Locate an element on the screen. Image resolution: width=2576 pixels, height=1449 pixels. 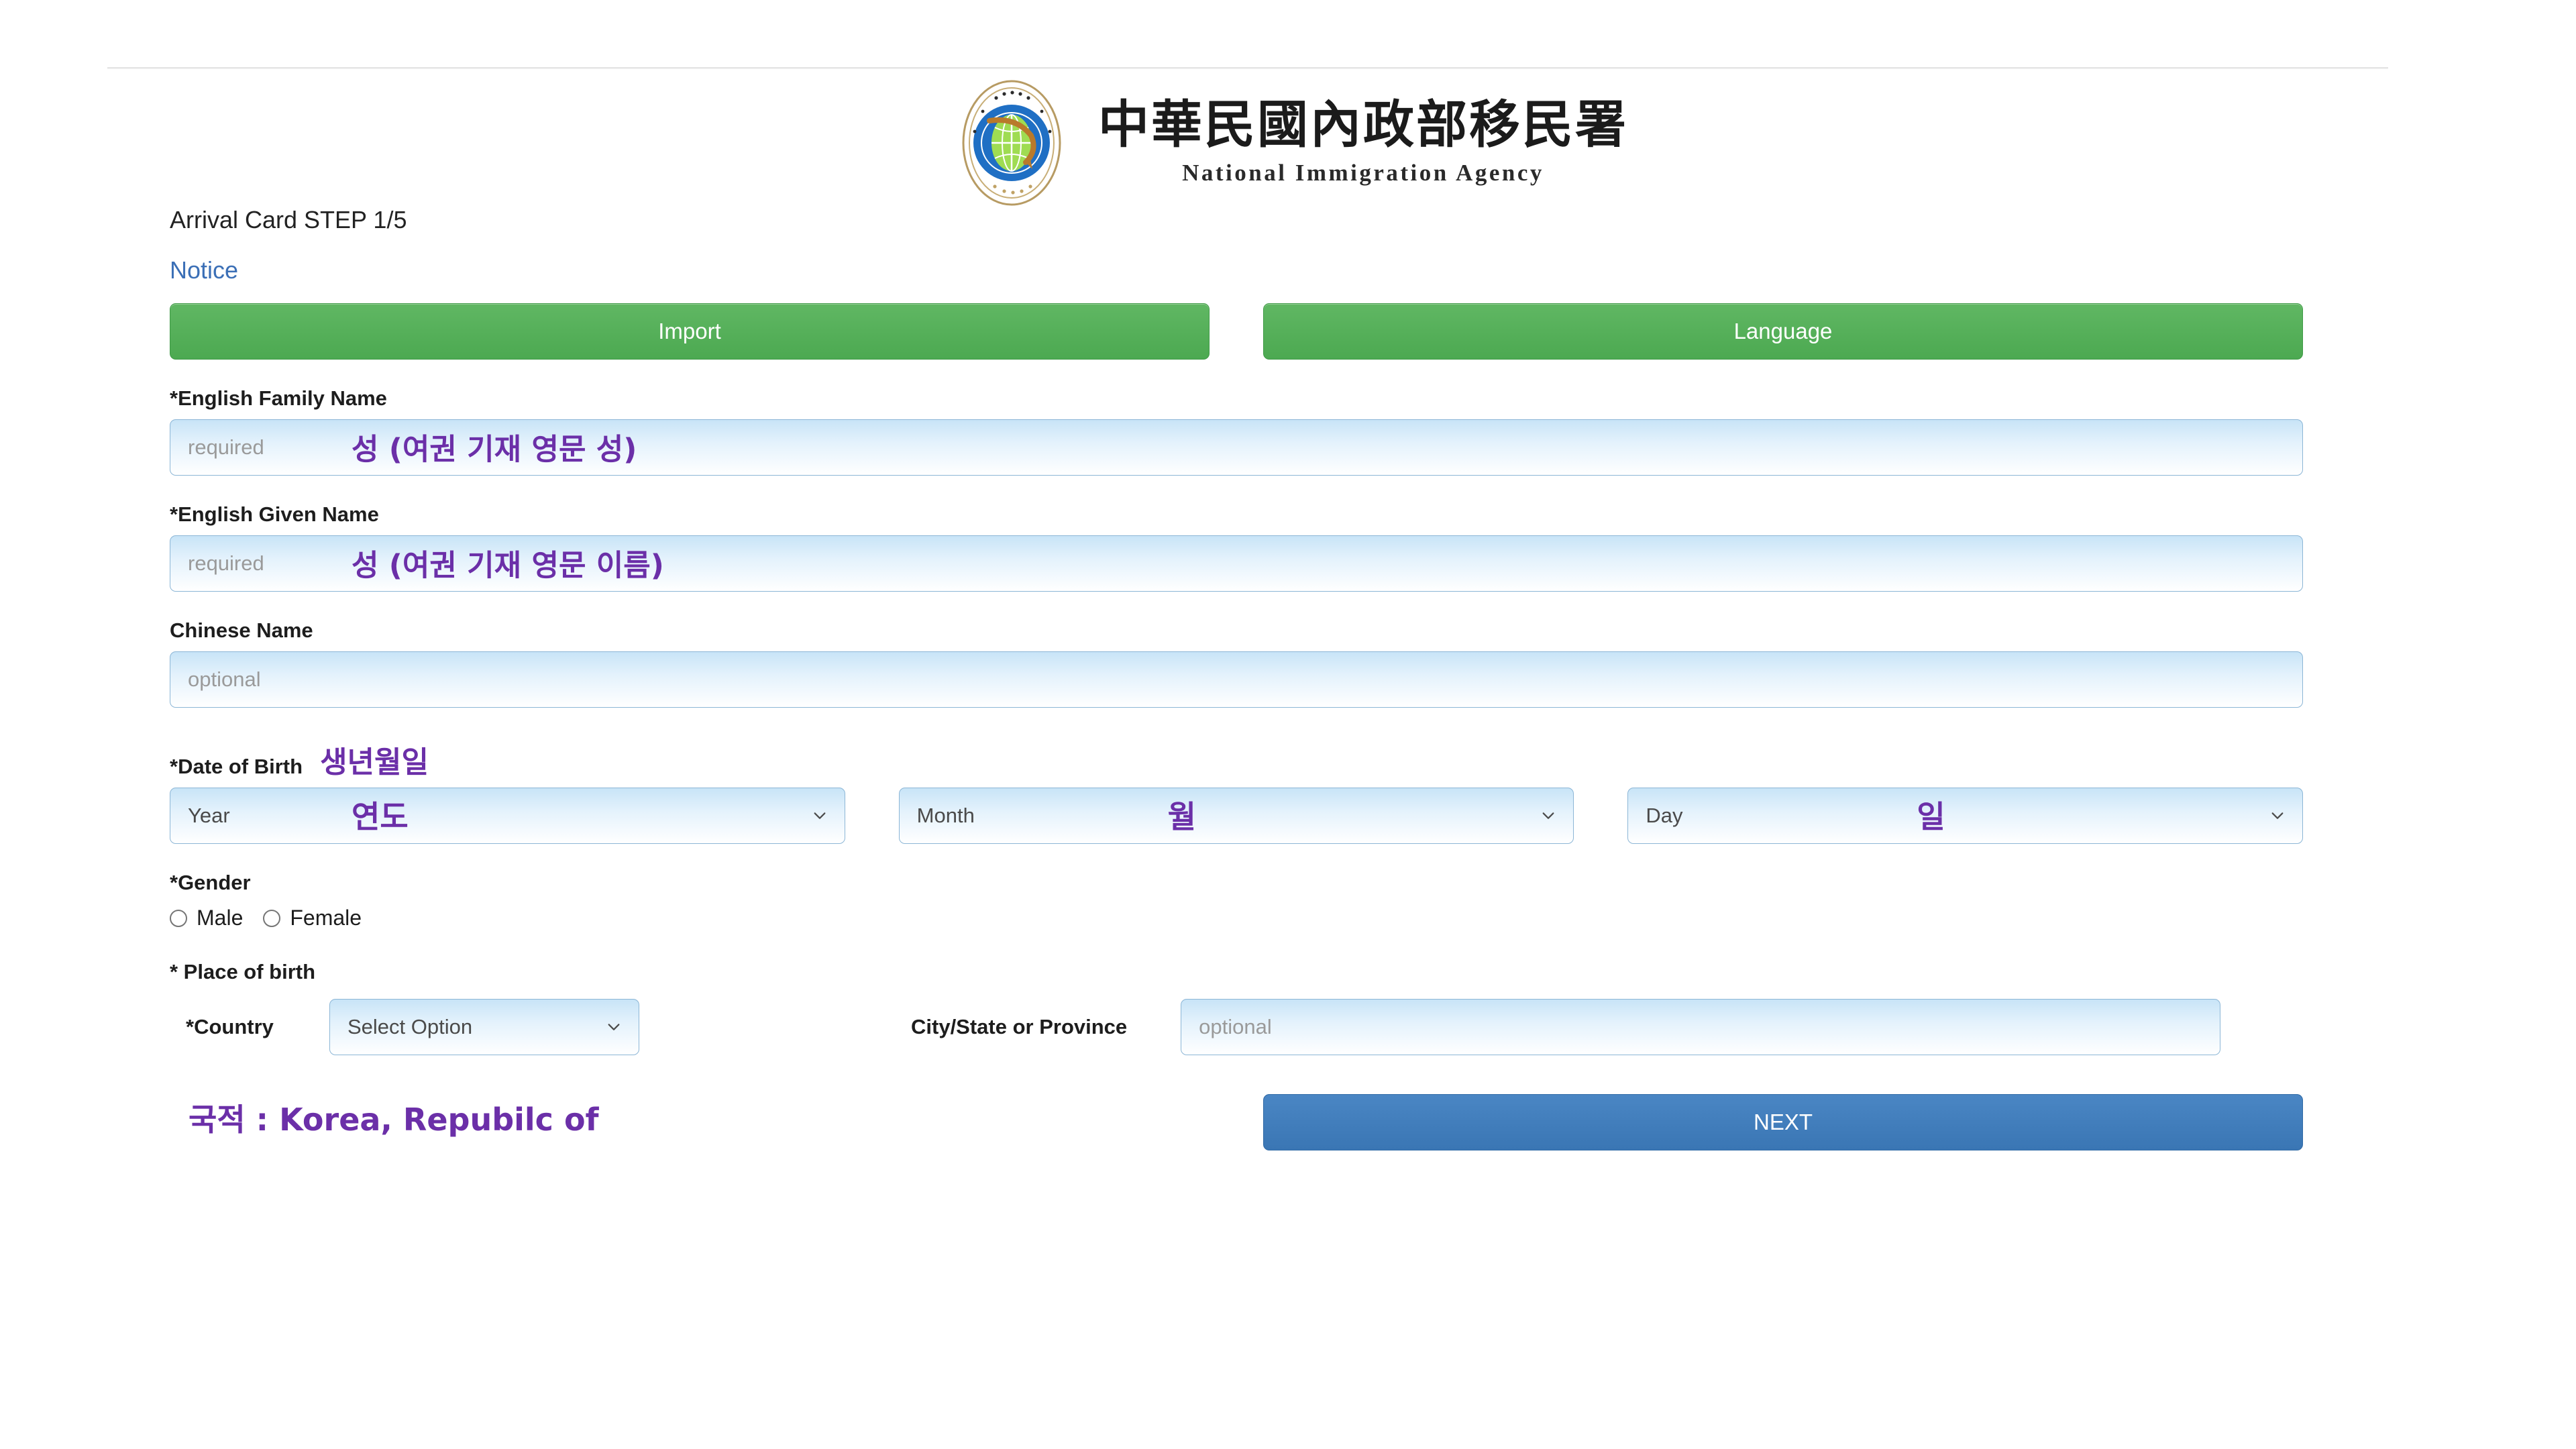
country-select: Select Option is located at coordinates (484, 1027).